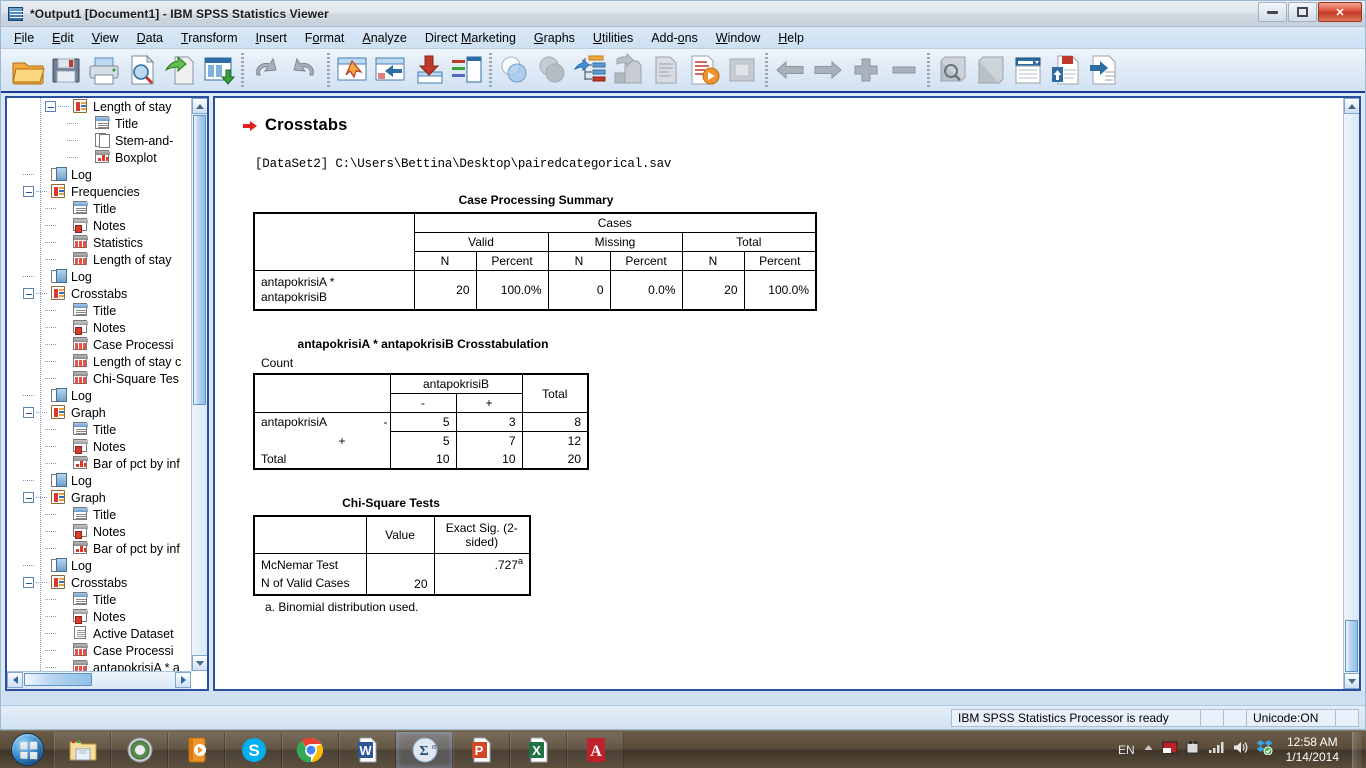 This screenshot has width=1366, height=768. I want to click on removable-media-icon, so click(1193, 750).